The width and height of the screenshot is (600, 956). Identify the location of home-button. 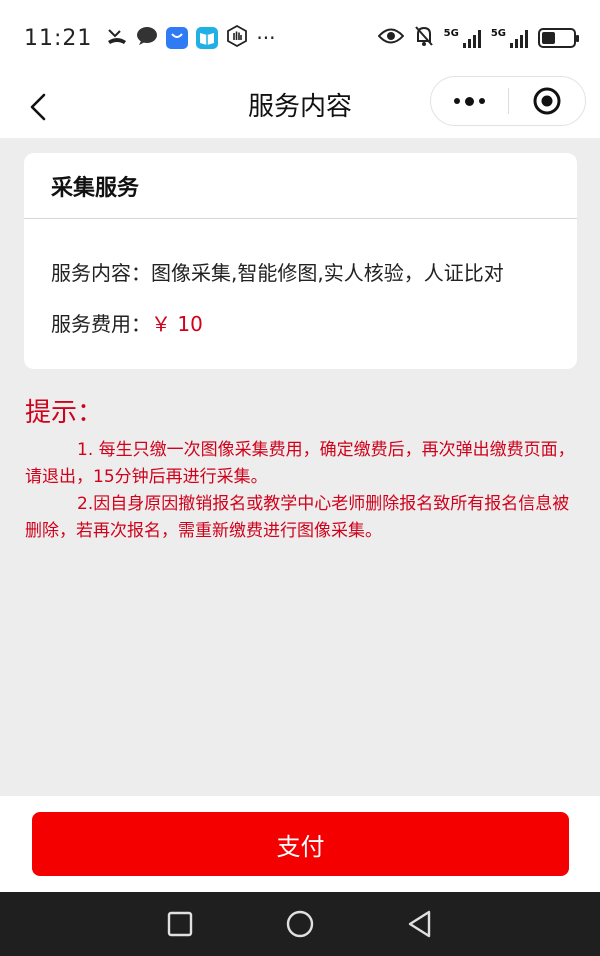
(300, 924).